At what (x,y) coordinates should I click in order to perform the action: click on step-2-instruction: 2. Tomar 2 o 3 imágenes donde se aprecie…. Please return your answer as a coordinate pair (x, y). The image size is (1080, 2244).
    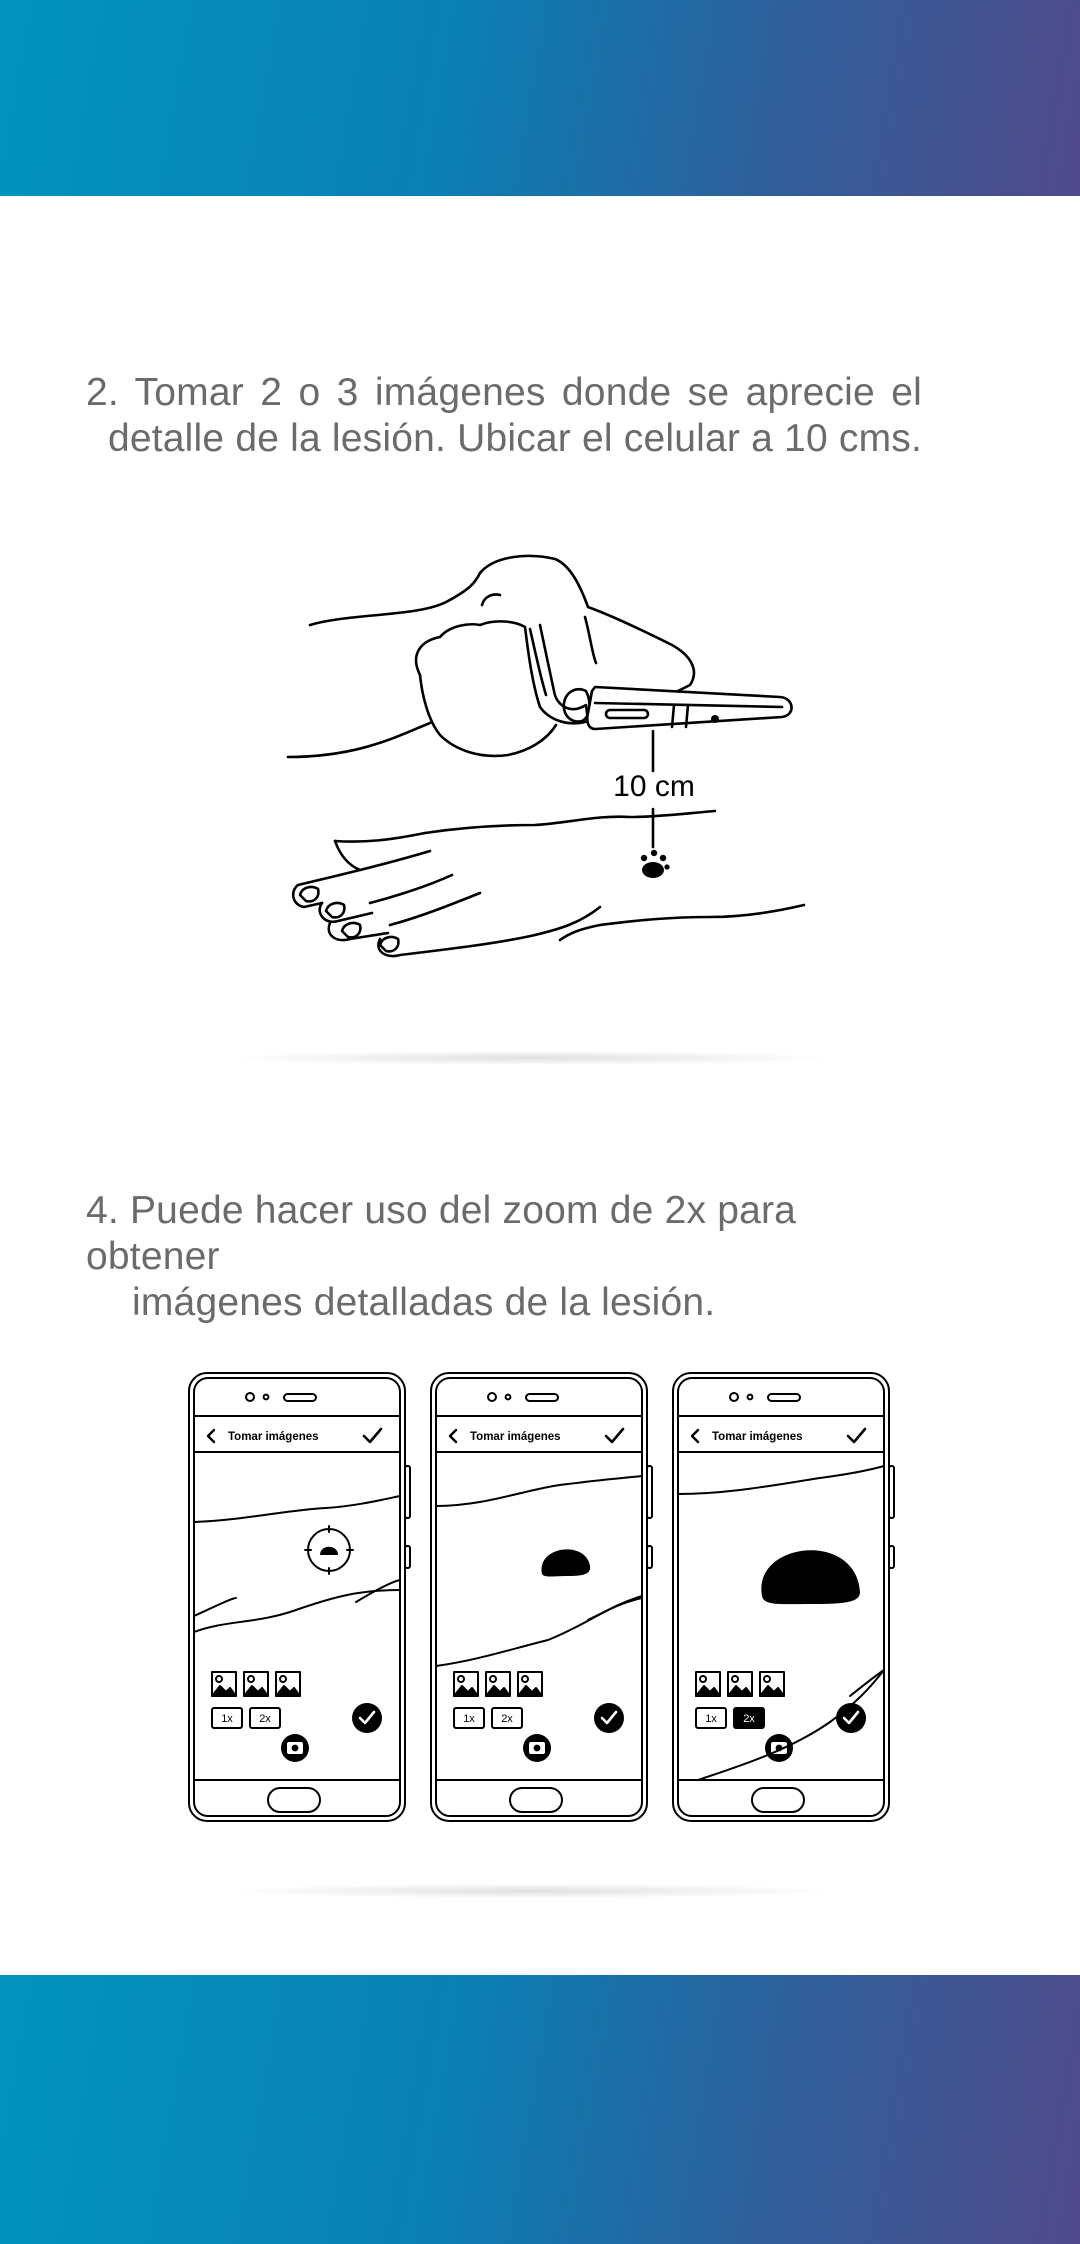
    Looking at the image, I should click on (504, 416).